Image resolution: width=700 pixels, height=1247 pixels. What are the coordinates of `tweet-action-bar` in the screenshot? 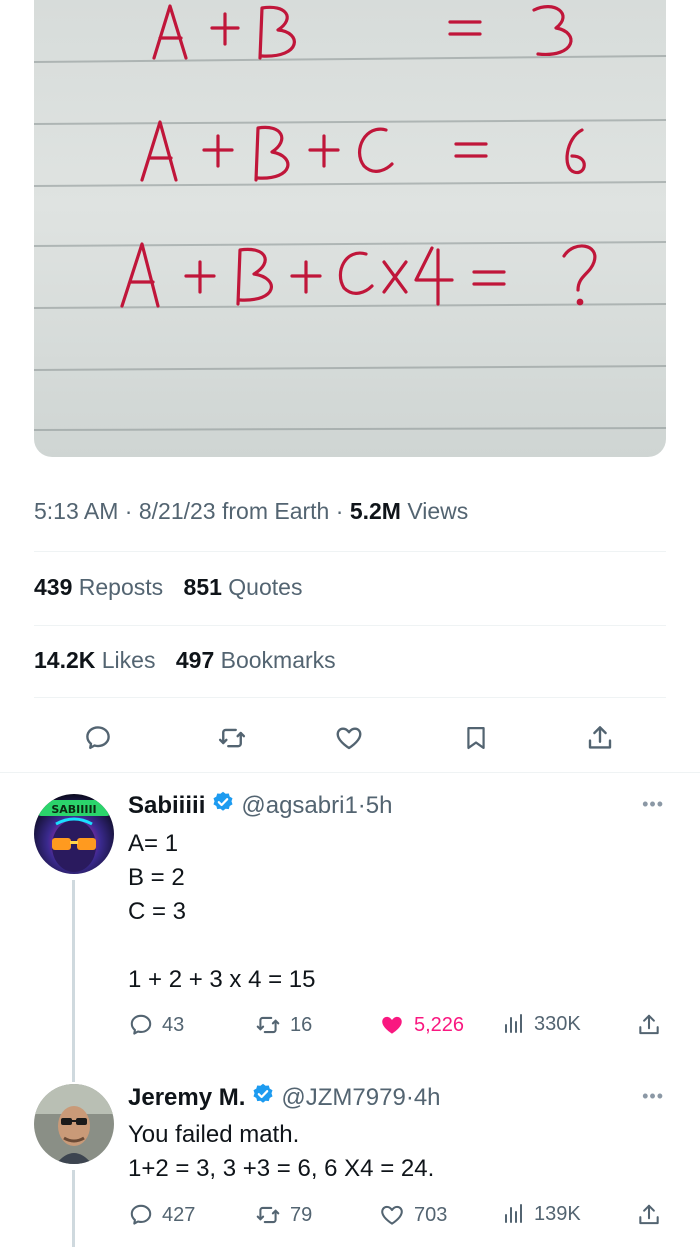 It's located at (350, 738).